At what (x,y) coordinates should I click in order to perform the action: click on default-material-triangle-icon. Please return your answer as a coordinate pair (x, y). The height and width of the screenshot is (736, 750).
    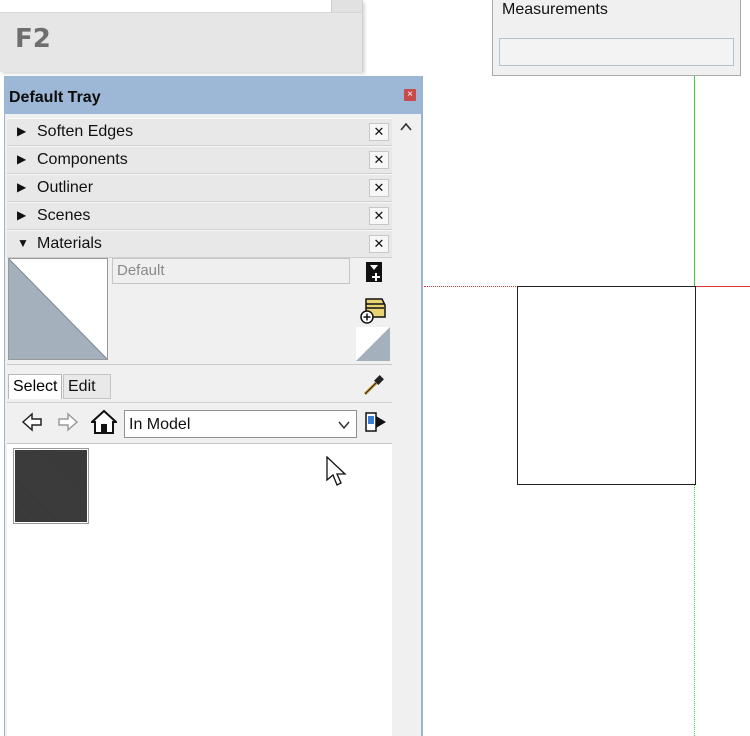
    Looking at the image, I should click on (58, 309).